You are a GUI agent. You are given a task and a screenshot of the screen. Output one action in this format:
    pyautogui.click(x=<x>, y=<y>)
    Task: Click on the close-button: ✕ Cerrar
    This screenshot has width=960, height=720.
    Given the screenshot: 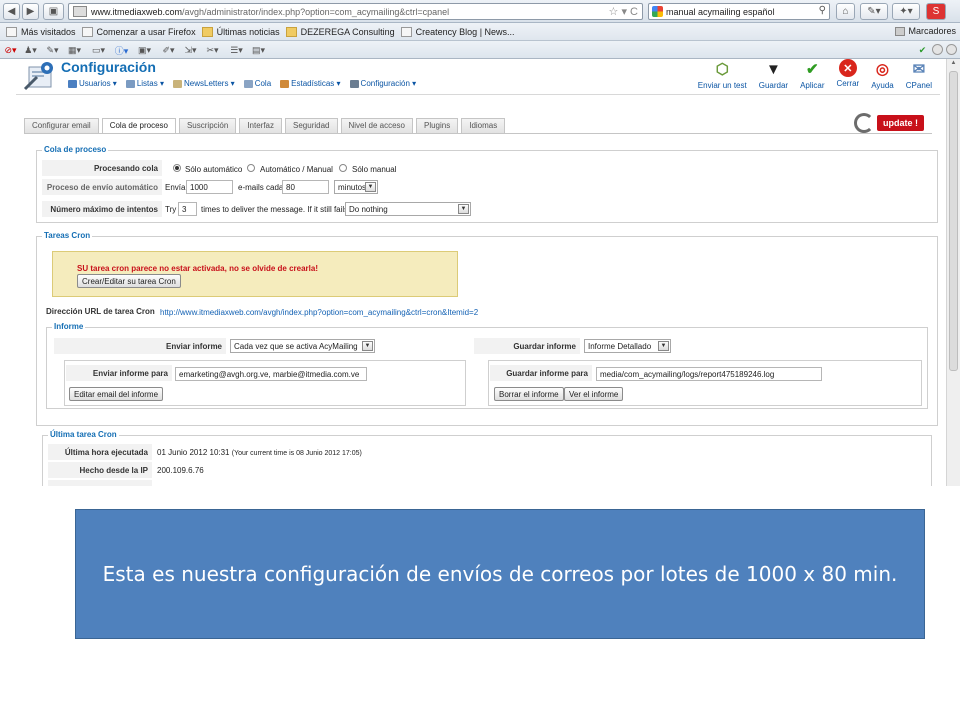 What is the action you would take?
    pyautogui.click(x=848, y=74)
    